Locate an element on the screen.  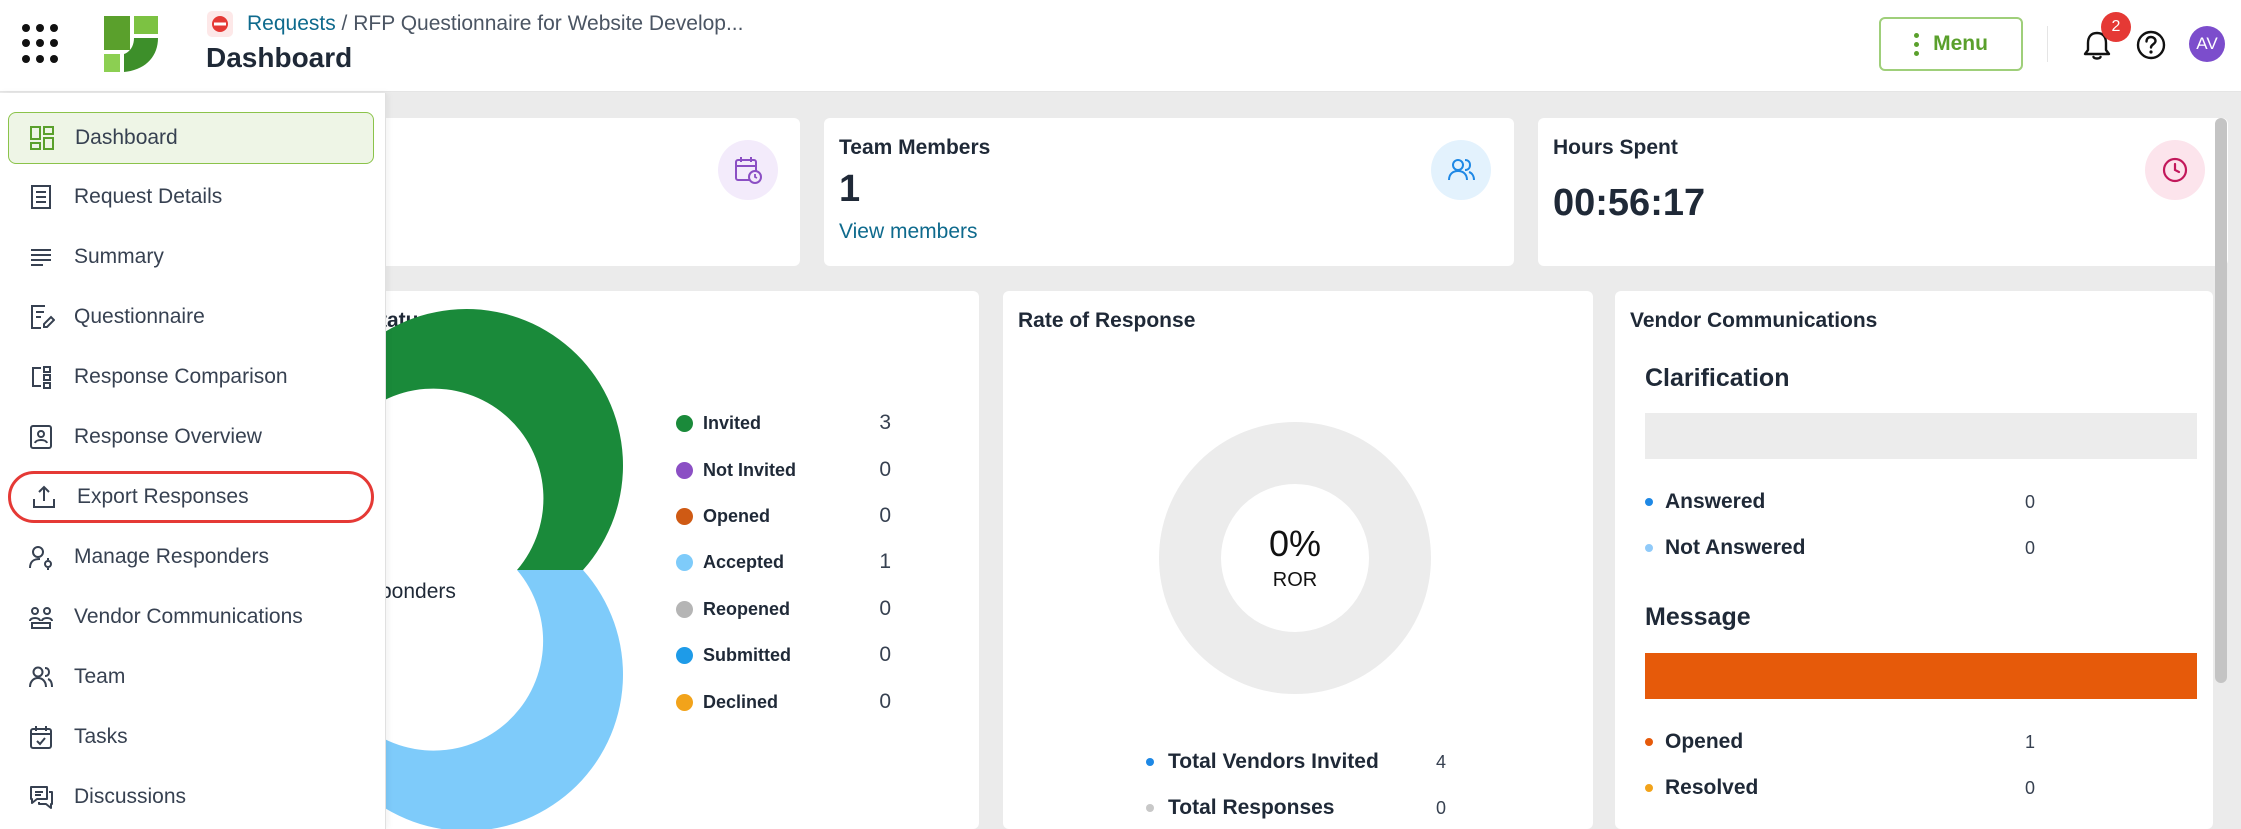
vc-row-resolved: Resolved 0 is located at coordinates (1840, 788).